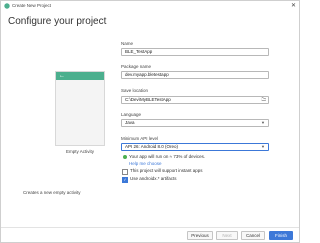  What do you see at coordinates (195, 147) in the screenshot?
I see `min-api-select: API 26: Android 8.0 (Oreo) ▼` at bounding box center [195, 147].